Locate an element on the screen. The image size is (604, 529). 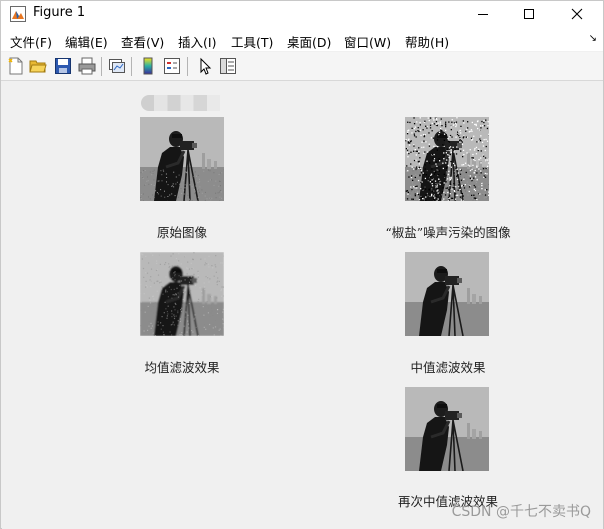
caption-original: 原始图像 is located at coordinates (182, 232).